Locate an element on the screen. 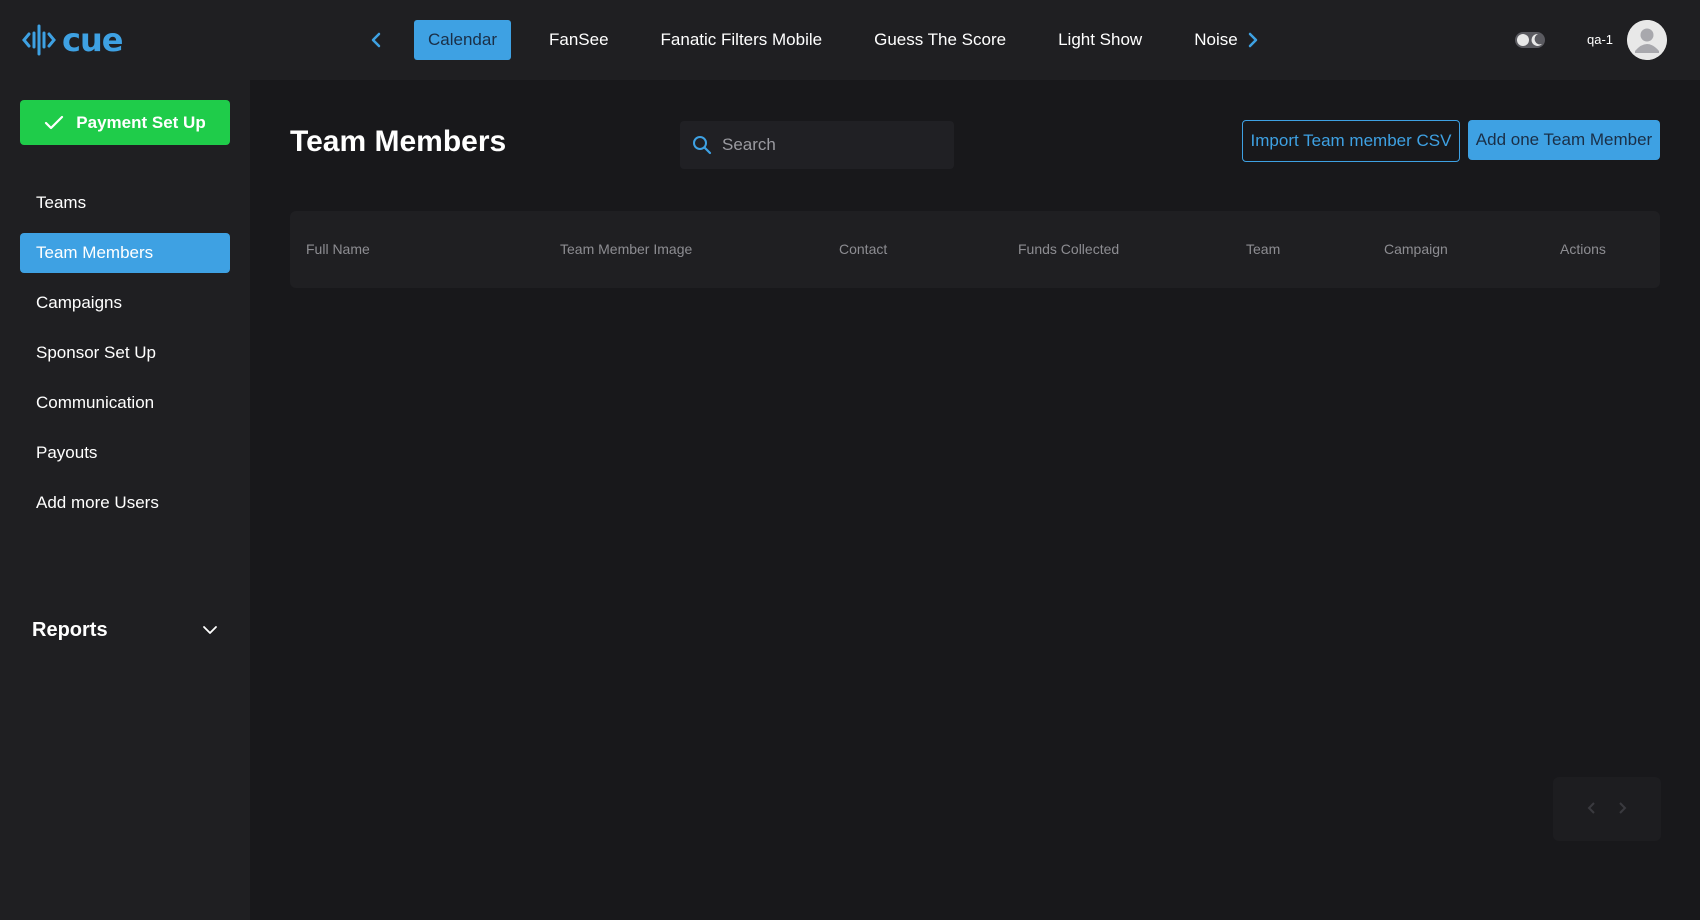  check-icon is located at coordinates (54, 122).